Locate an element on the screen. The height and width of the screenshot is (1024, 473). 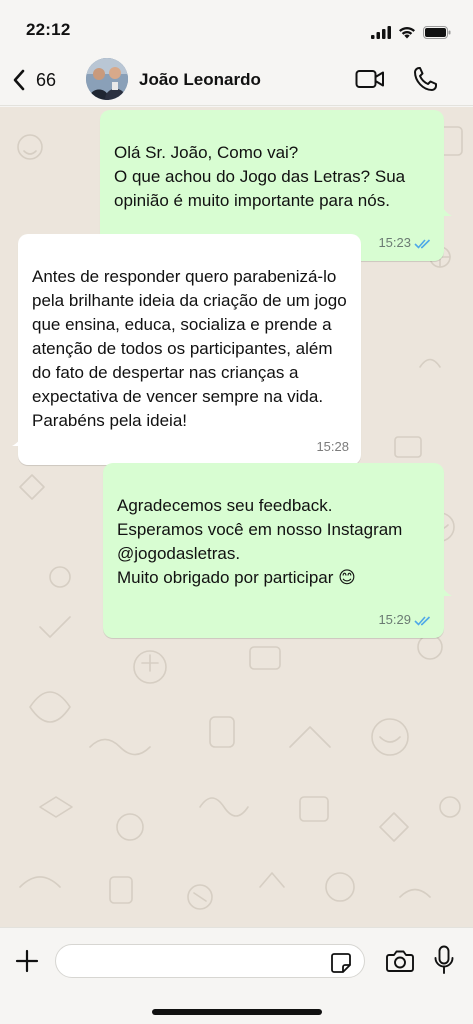
unread-count: 66 is located at coordinates (46, 79).